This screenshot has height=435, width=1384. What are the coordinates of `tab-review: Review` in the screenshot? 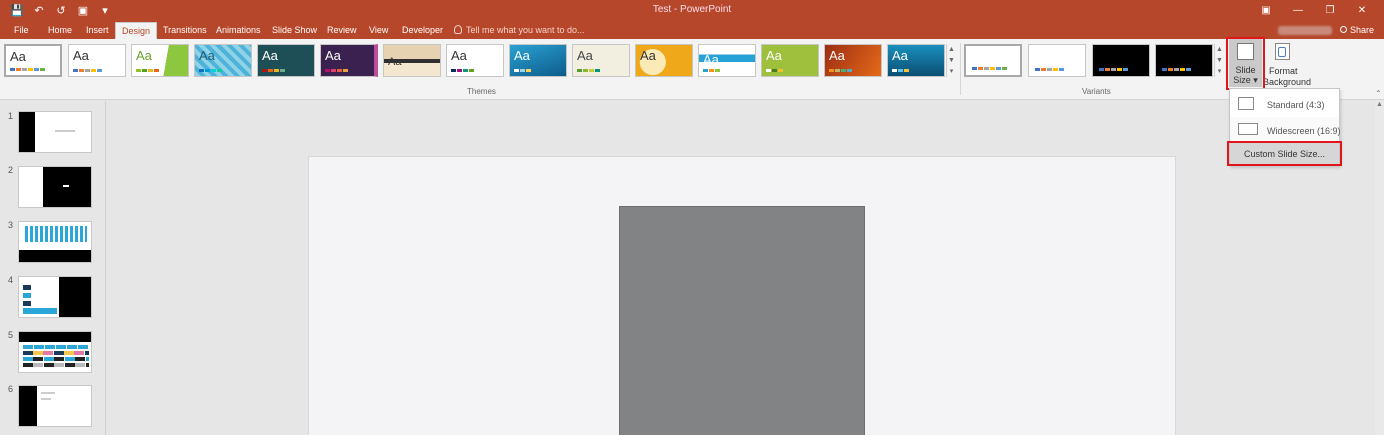 It's located at (342, 30).